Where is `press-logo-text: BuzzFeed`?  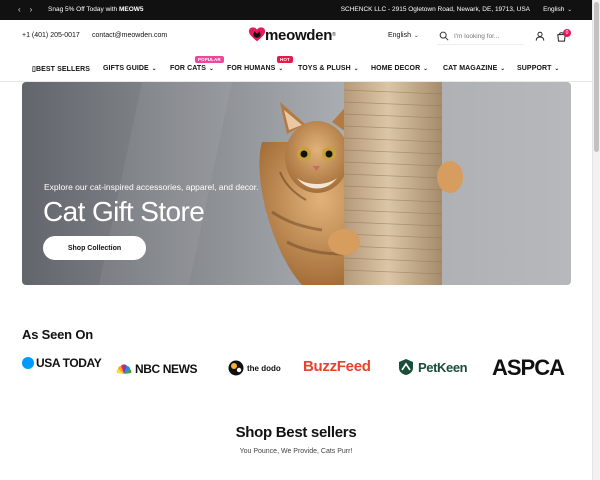
press-logo-text: BuzzFeed is located at coordinates (337, 366).